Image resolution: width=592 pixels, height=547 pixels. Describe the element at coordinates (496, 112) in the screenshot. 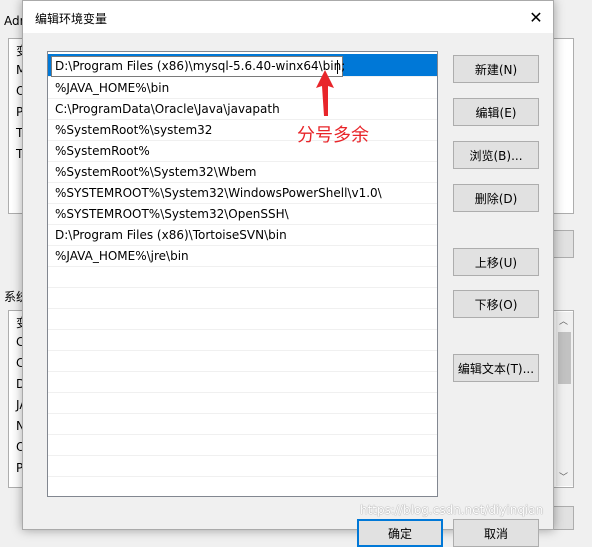

I see `edit-button: 编辑(E)` at that location.